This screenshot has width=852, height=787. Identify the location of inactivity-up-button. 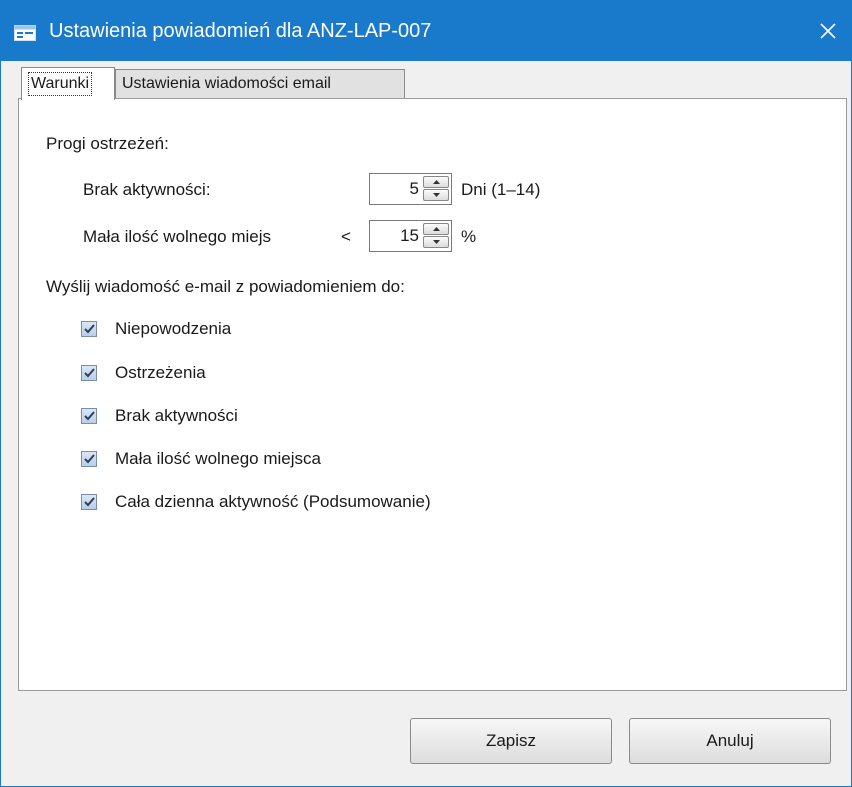
(436, 182).